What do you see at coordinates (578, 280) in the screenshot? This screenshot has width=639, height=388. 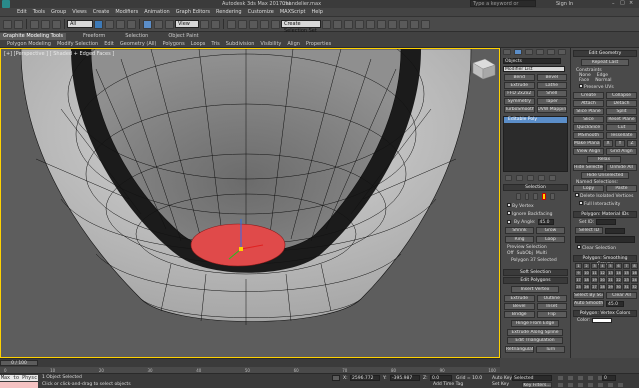 I see `smoothing-group-17-button: 17` at bounding box center [578, 280].